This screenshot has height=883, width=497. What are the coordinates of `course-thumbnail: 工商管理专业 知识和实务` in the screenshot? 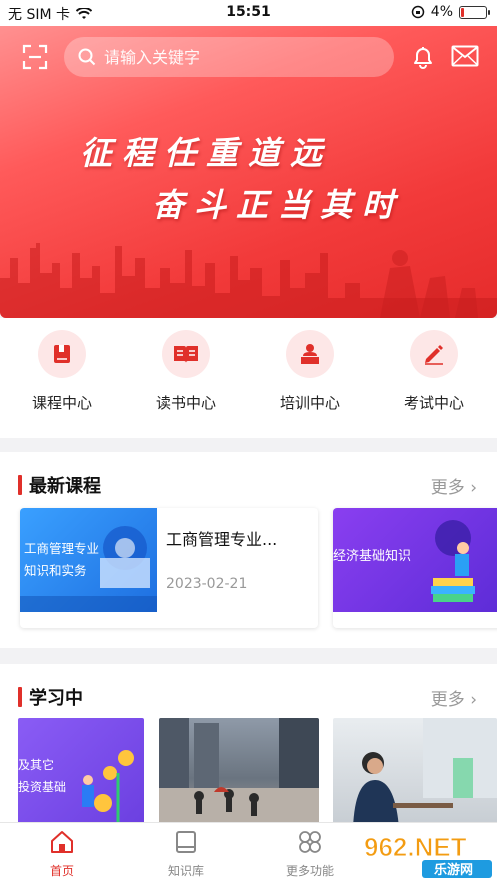 It's located at (88, 560).